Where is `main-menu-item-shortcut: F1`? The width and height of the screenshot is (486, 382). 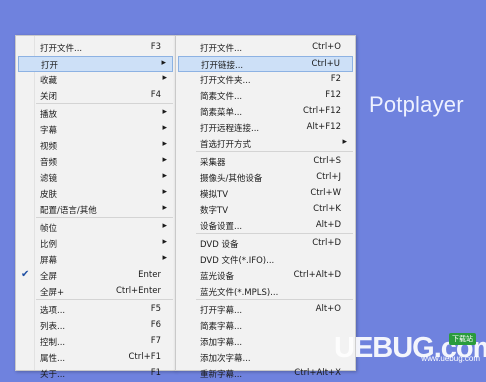 main-menu-item-shortcut: F1 is located at coordinates (155, 373).